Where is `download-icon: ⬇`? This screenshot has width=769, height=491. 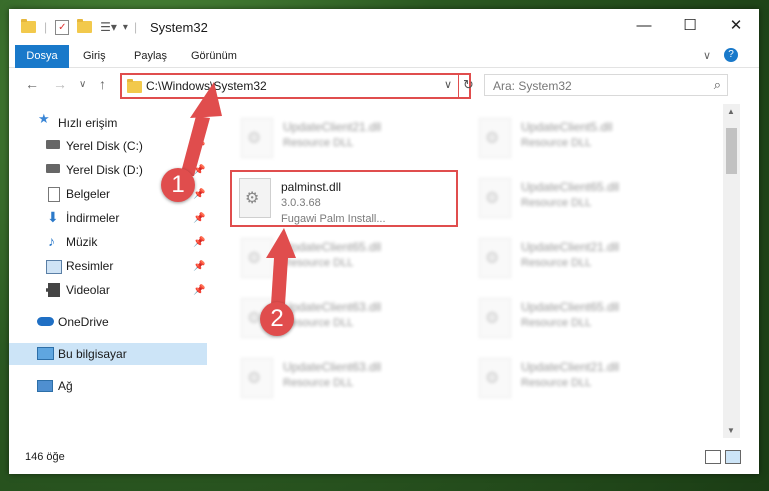
download-icon: ⬇ is located at coordinates (53, 217).